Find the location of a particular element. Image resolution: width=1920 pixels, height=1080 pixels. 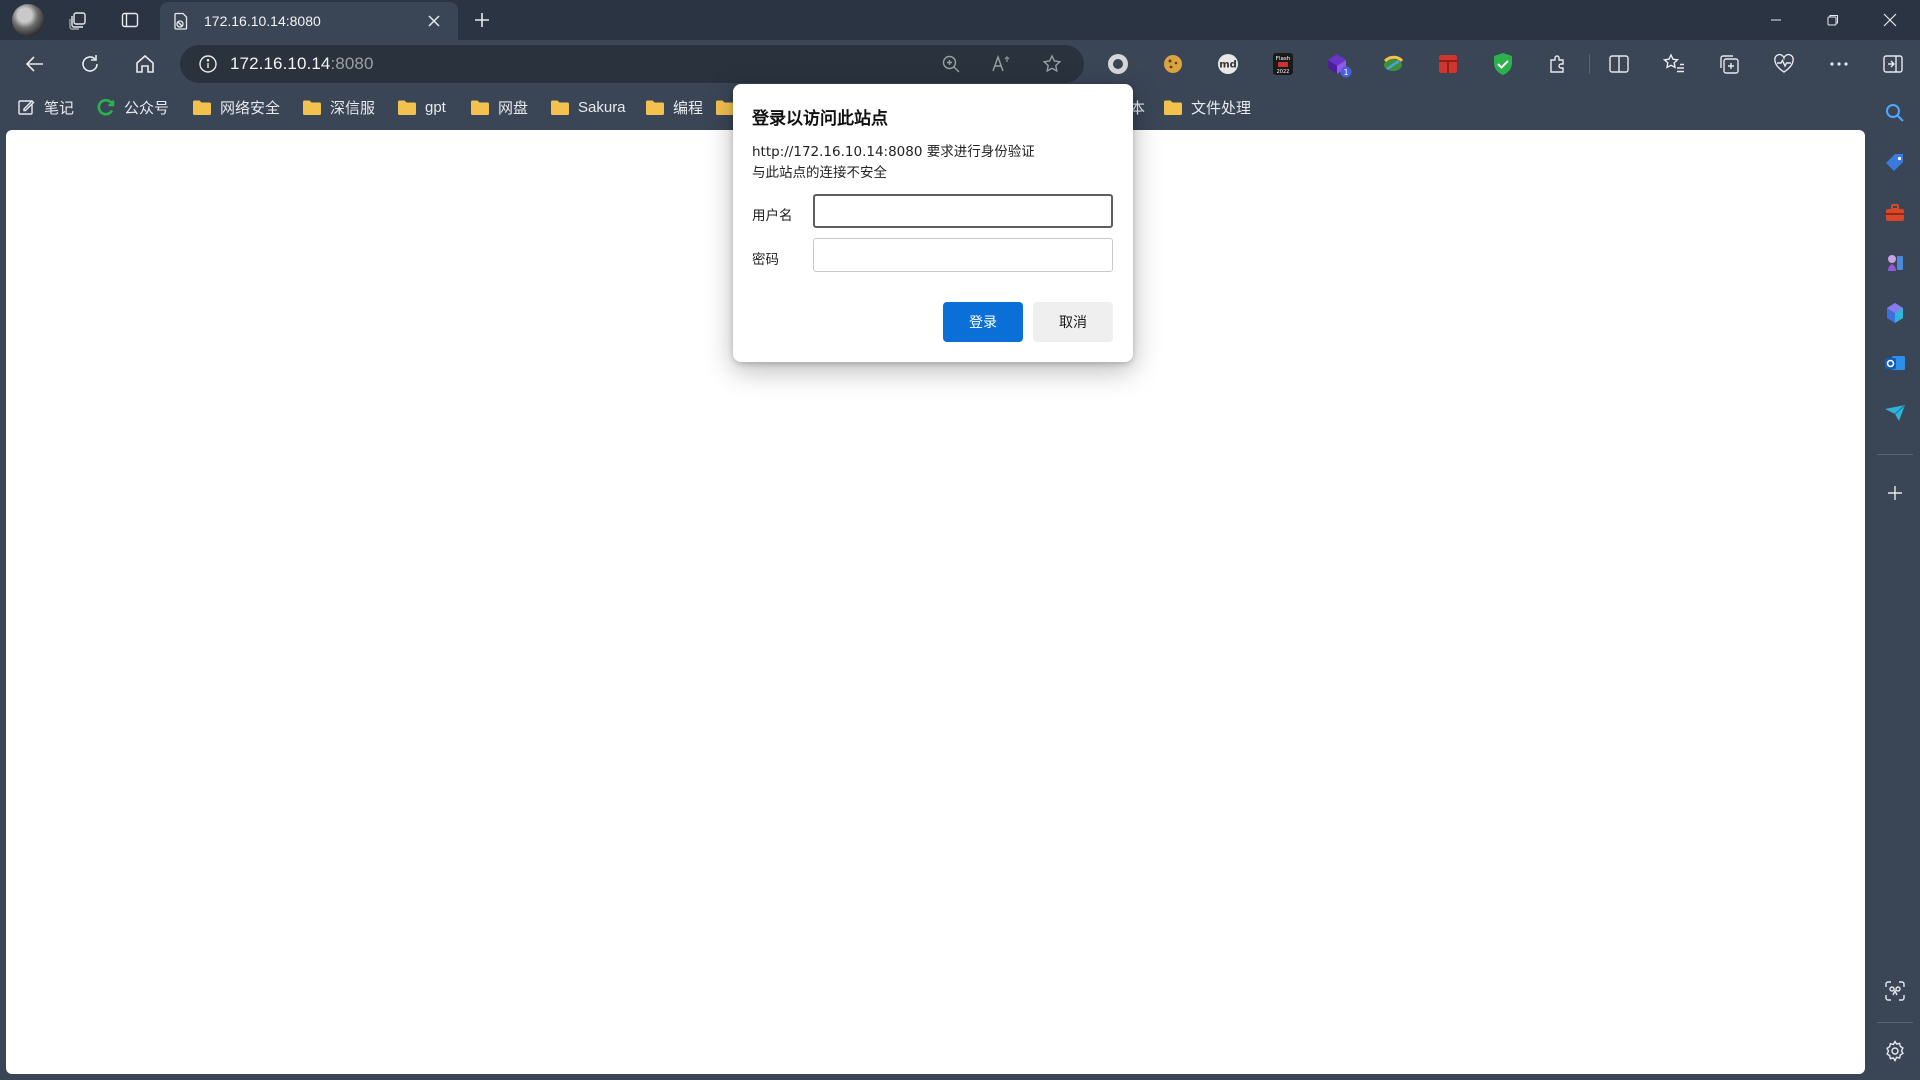

extension-cube-button: 1 is located at coordinates (1338, 64).